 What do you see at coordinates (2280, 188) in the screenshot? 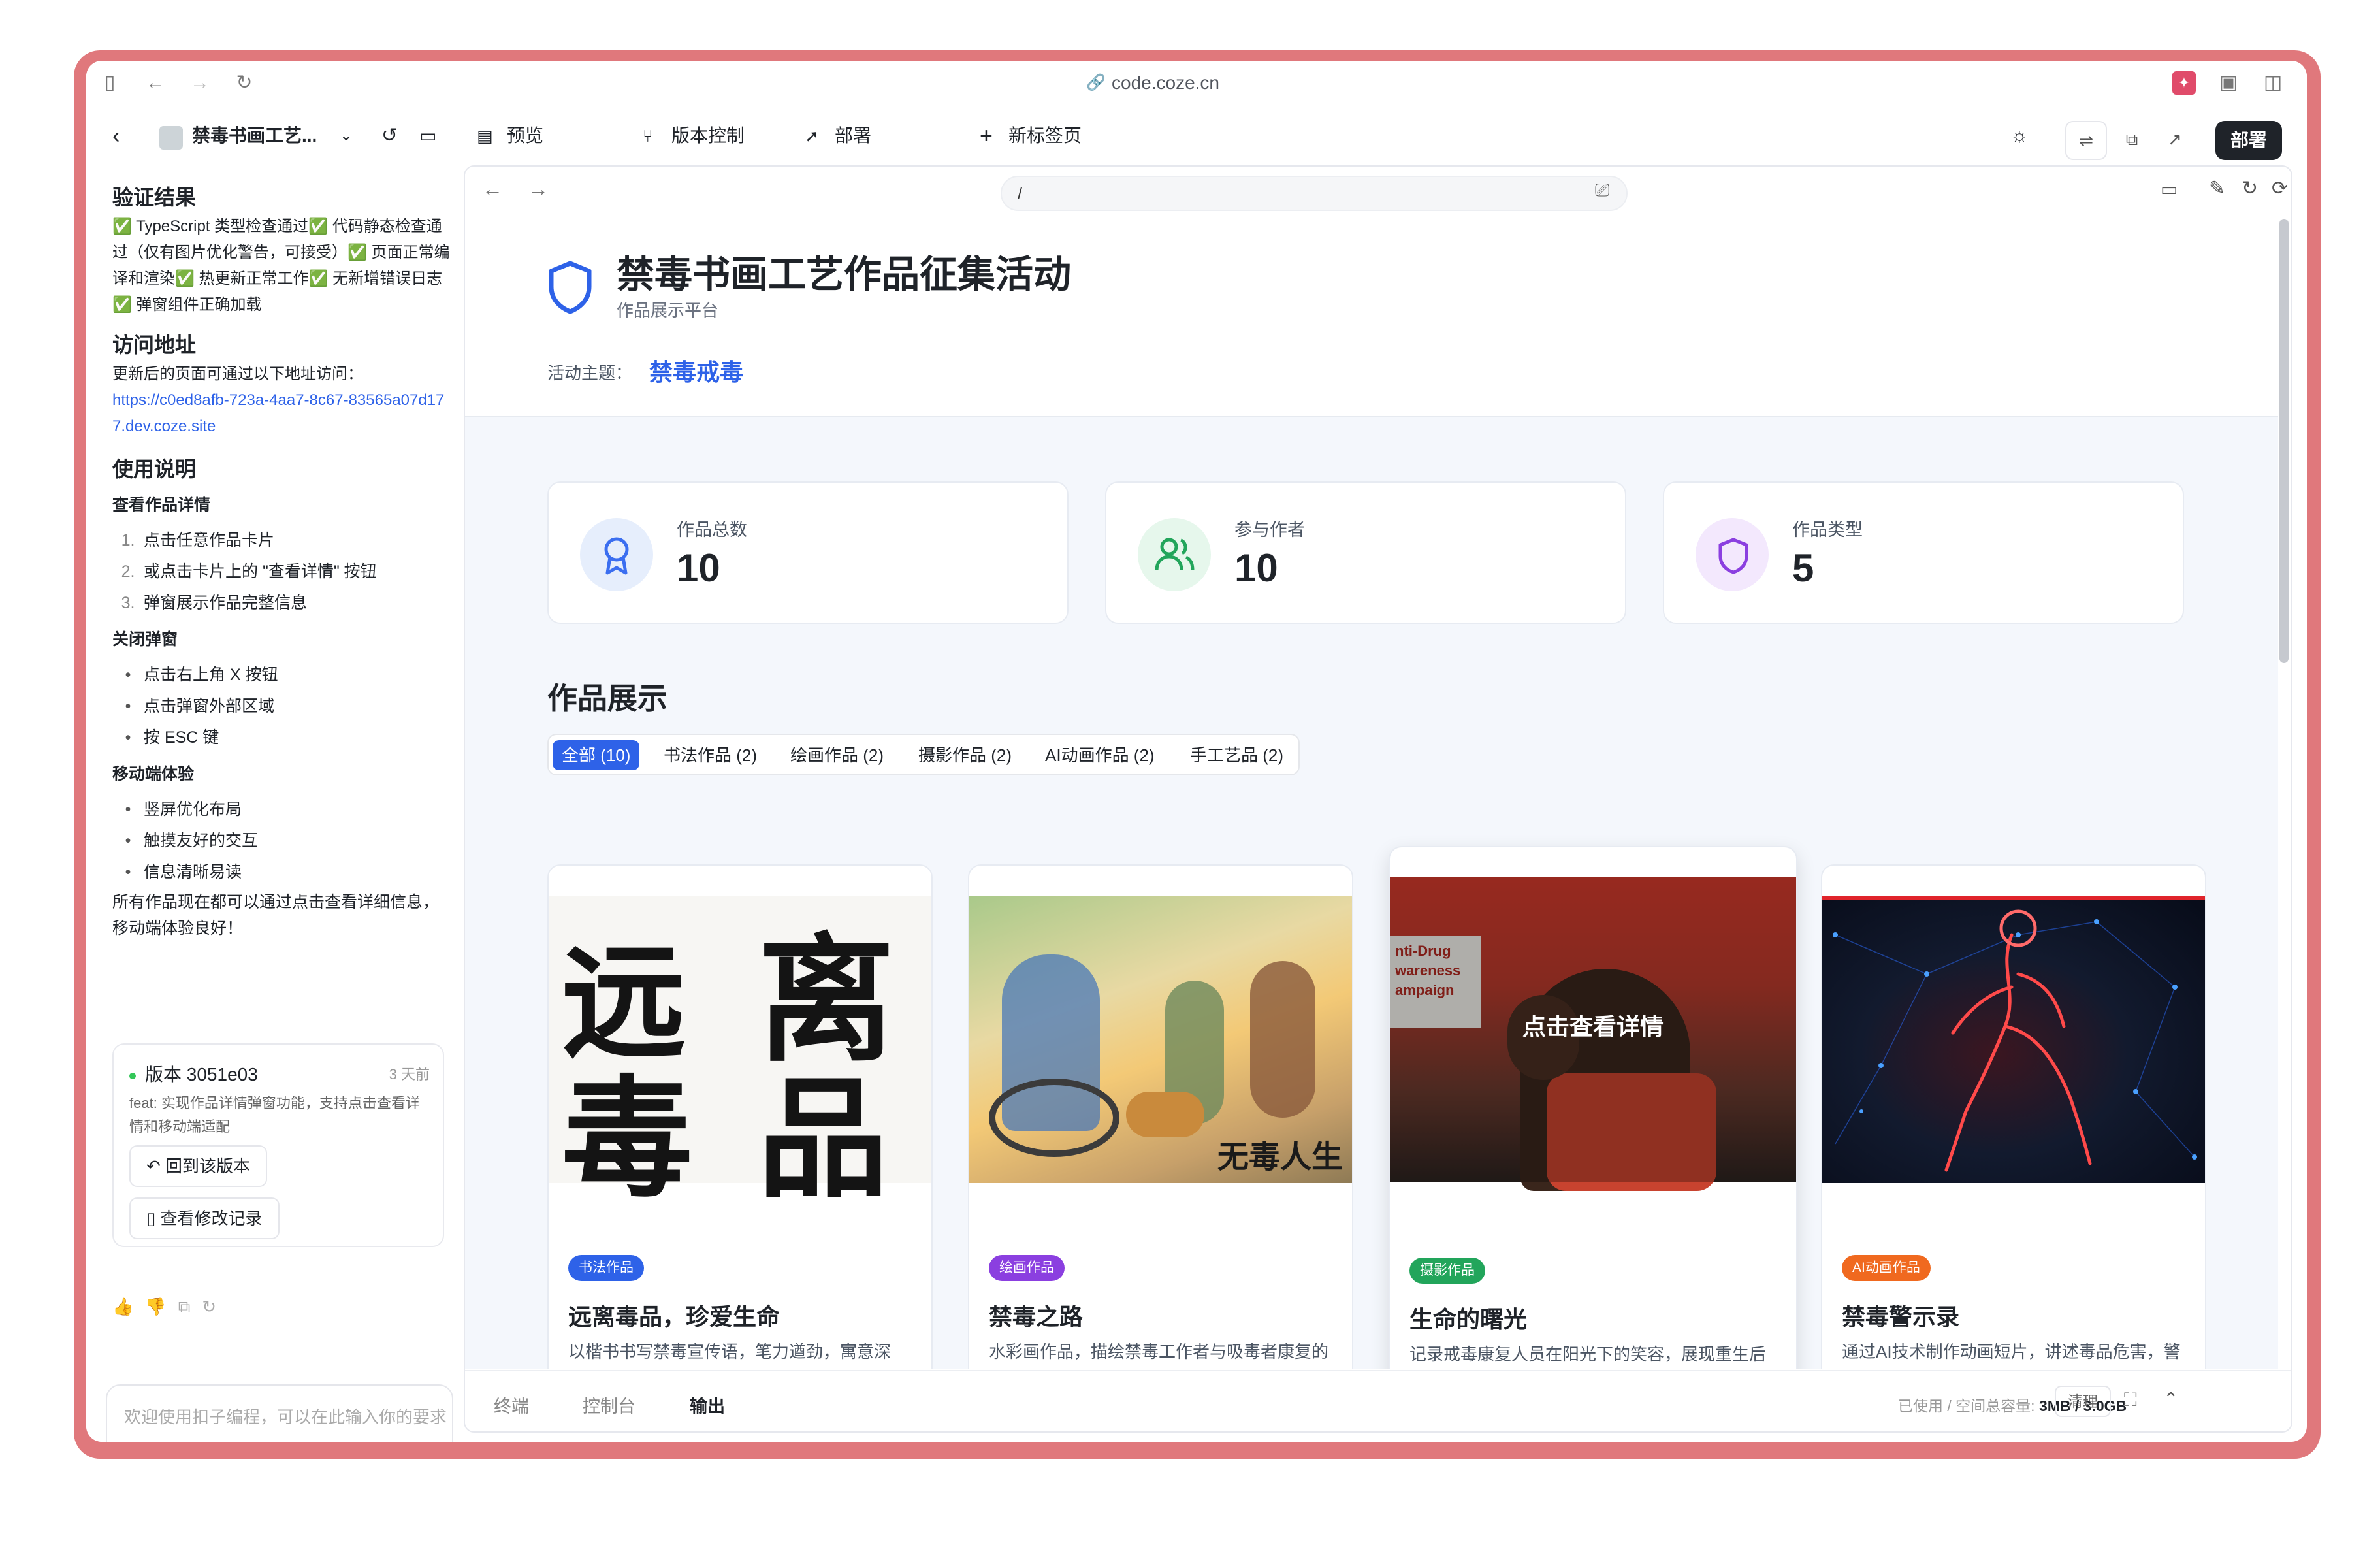
I see `sync-icon: ⟳` at bounding box center [2280, 188].